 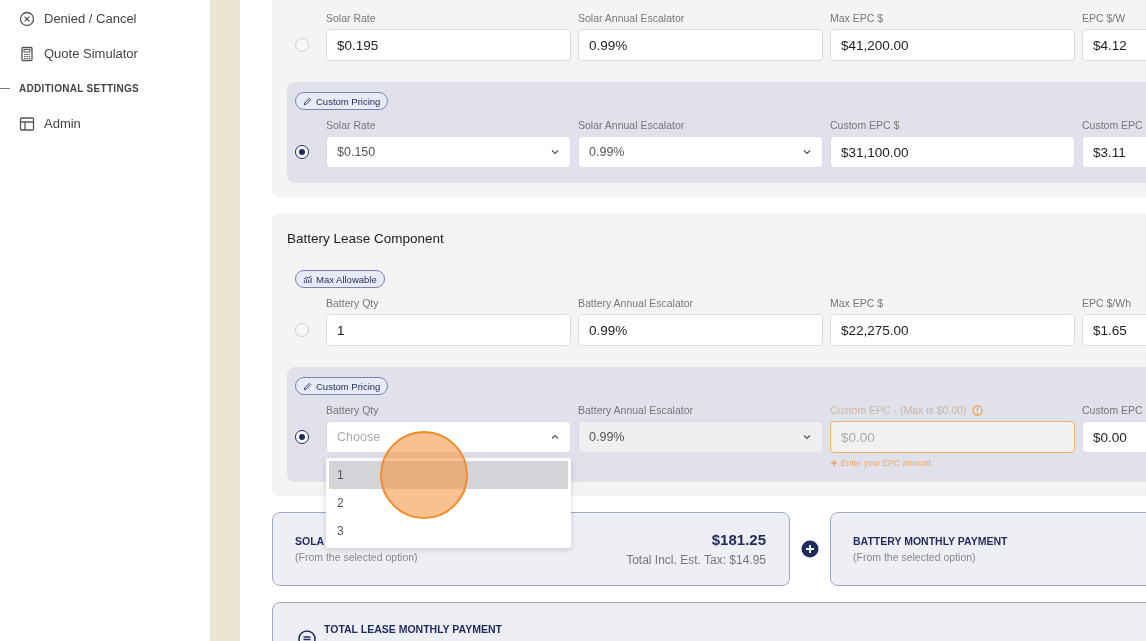 What do you see at coordinates (977, 410) in the screenshot?
I see `warning-icon` at bounding box center [977, 410].